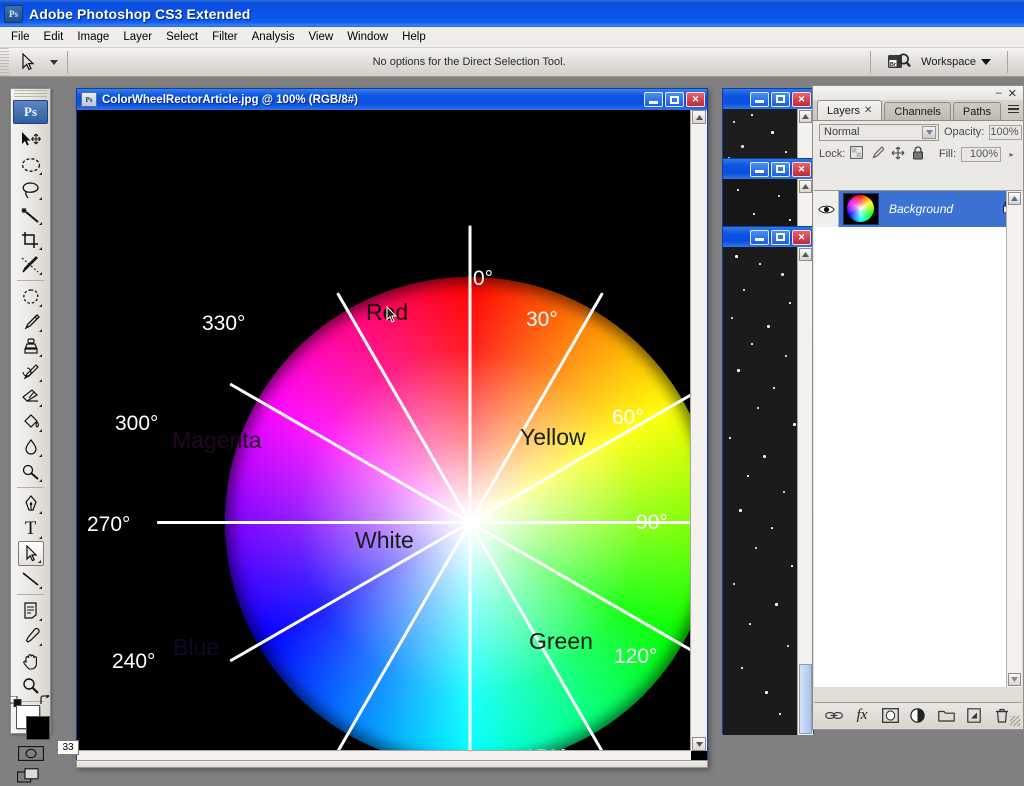 The image size is (1024, 786). Describe the element at coordinates (31, 471) in the screenshot. I see `dodge-burn-icon` at that location.